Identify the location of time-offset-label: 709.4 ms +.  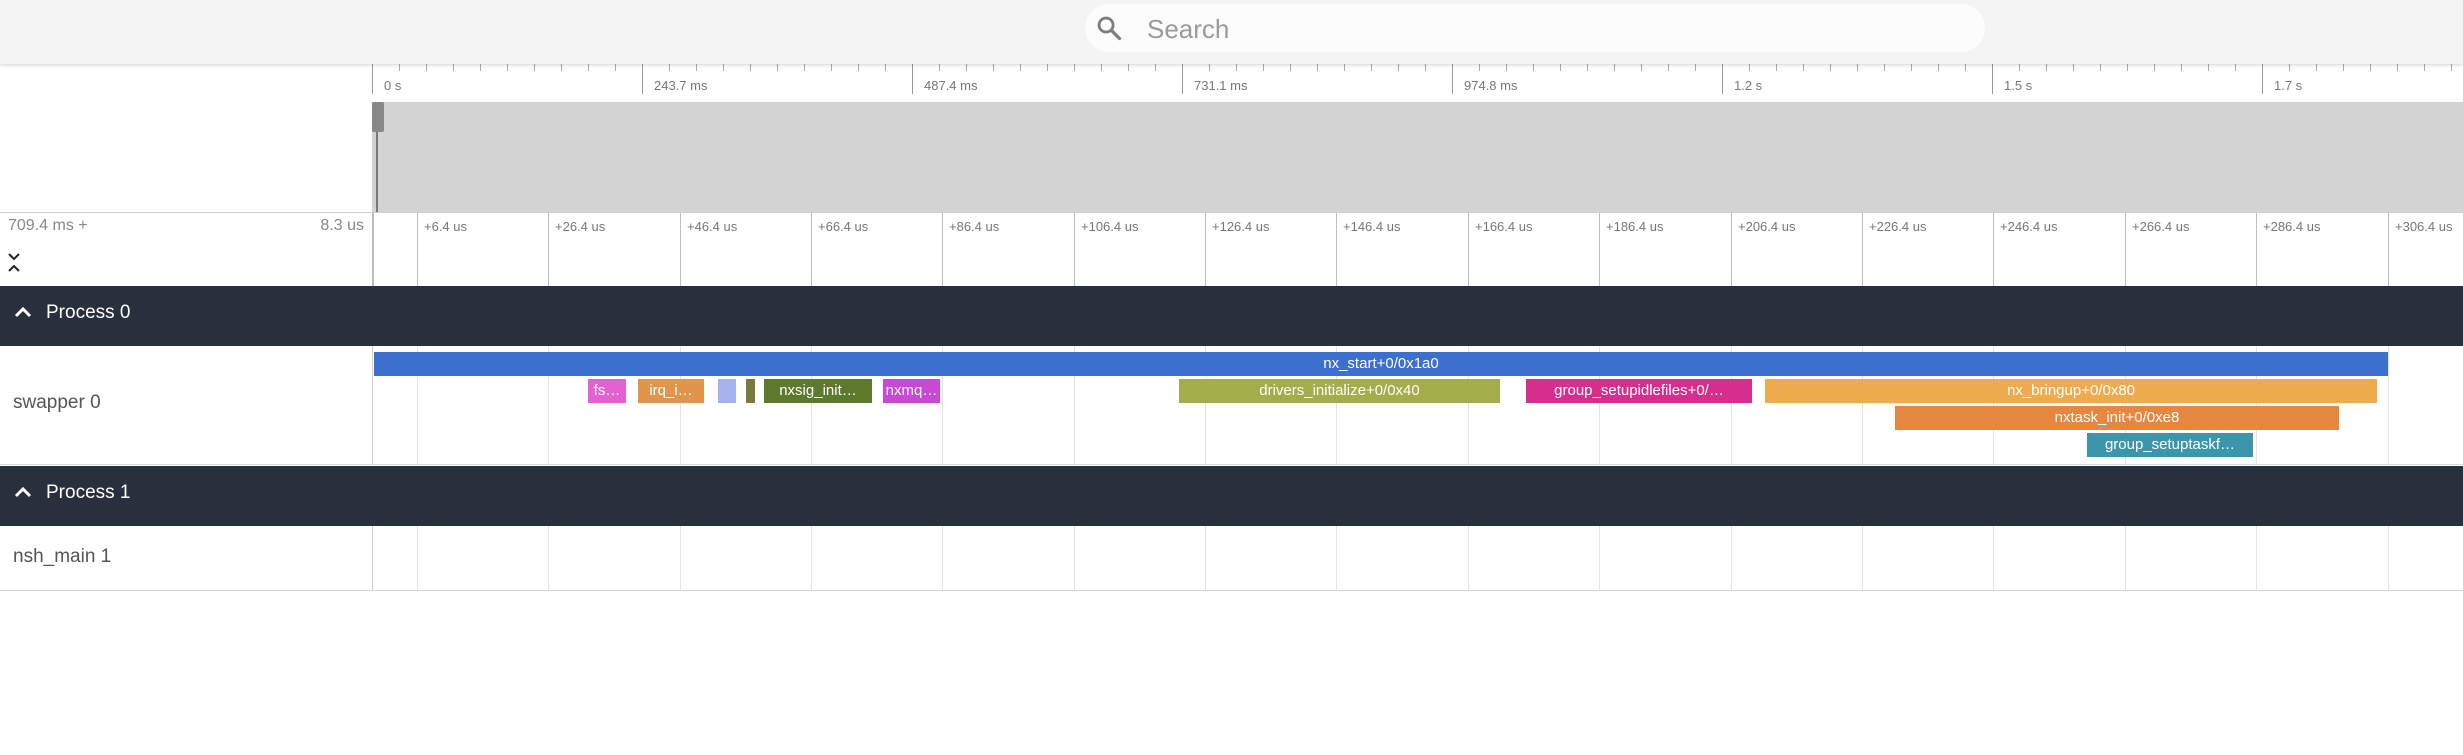
(48, 225).